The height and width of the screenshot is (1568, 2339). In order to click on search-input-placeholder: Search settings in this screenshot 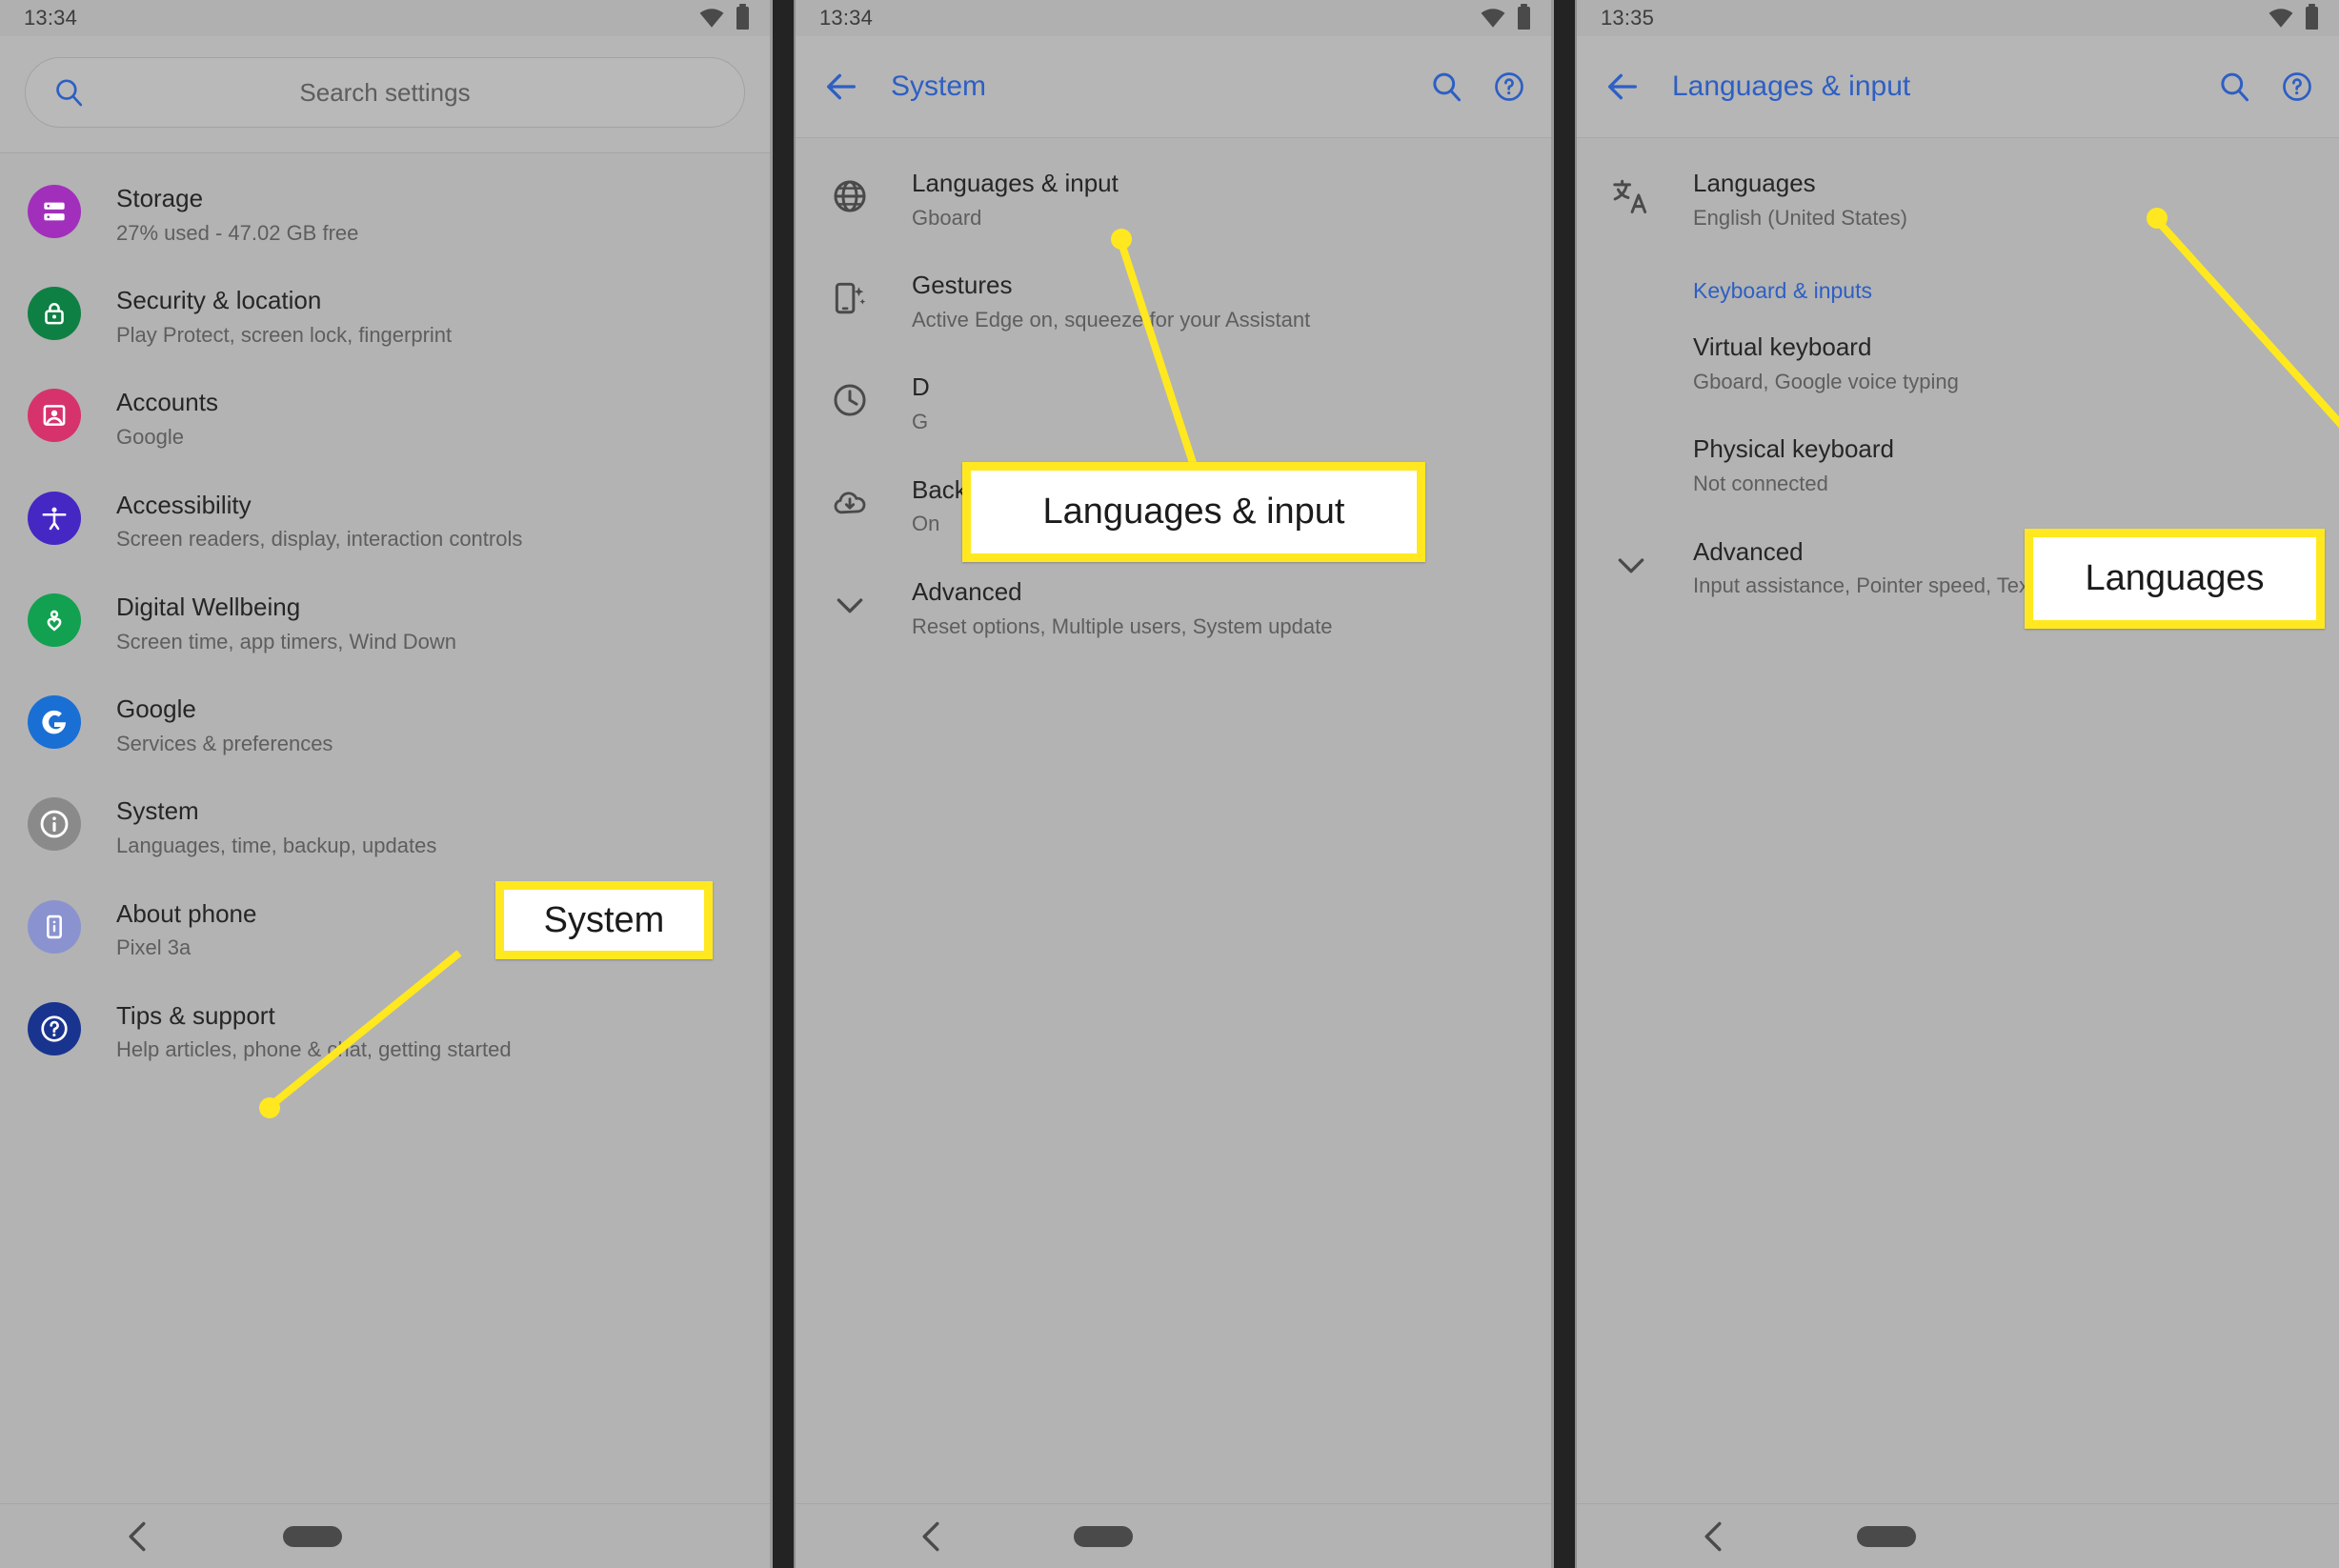, I will do `click(385, 92)`.